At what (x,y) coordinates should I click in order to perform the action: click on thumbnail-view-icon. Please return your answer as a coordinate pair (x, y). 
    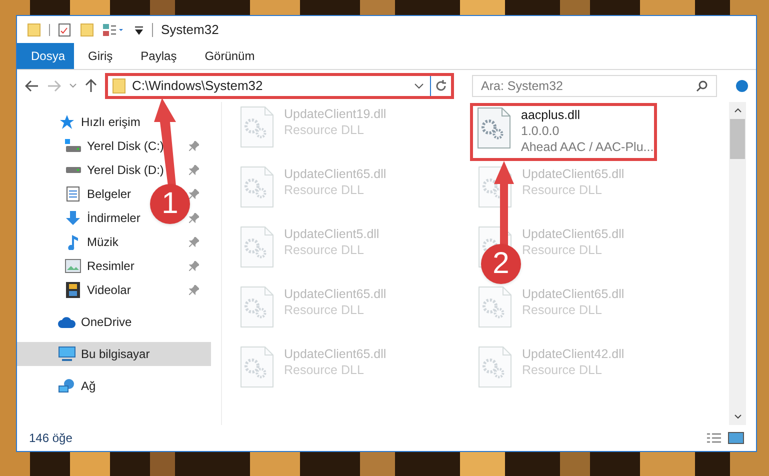
    Looking at the image, I should click on (736, 438).